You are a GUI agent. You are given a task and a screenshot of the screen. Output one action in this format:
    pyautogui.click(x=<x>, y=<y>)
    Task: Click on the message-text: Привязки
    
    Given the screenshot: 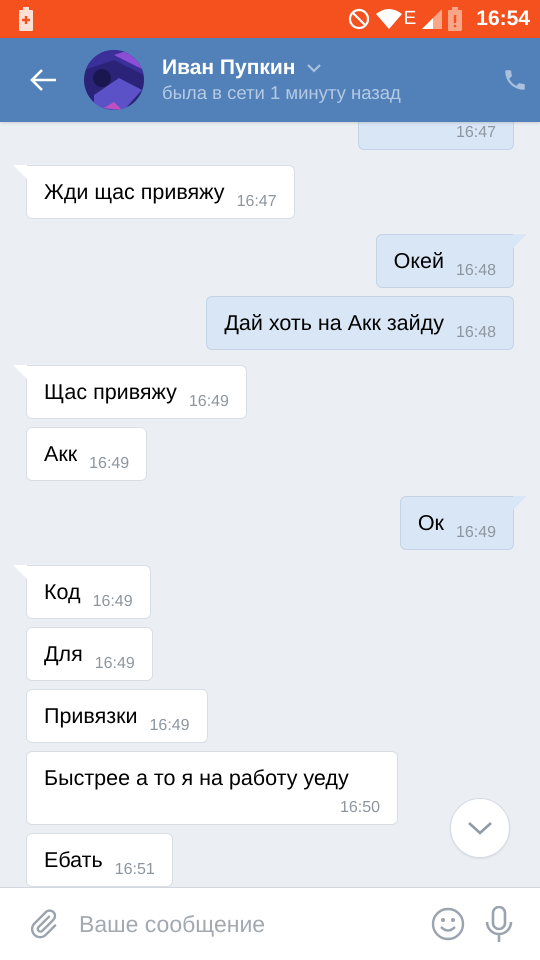 What is the action you would take?
    pyautogui.click(x=91, y=716)
    